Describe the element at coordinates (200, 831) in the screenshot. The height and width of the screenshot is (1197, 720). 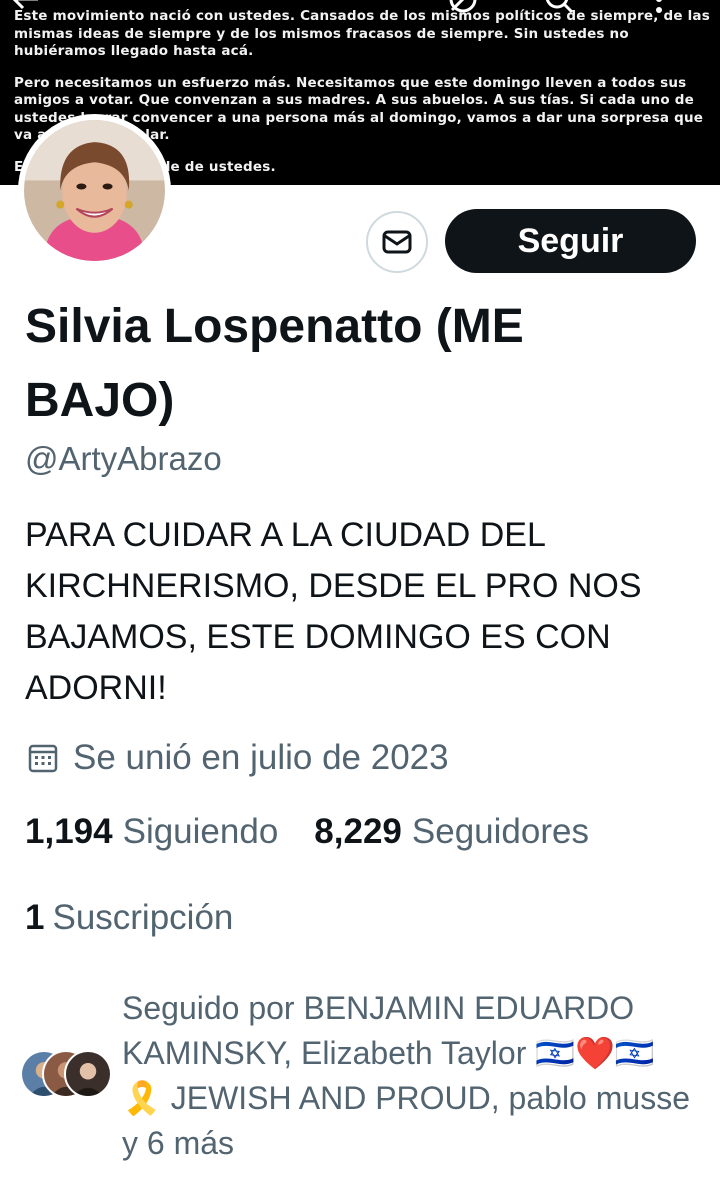
I see `following-label: Siguiendo` at that location.